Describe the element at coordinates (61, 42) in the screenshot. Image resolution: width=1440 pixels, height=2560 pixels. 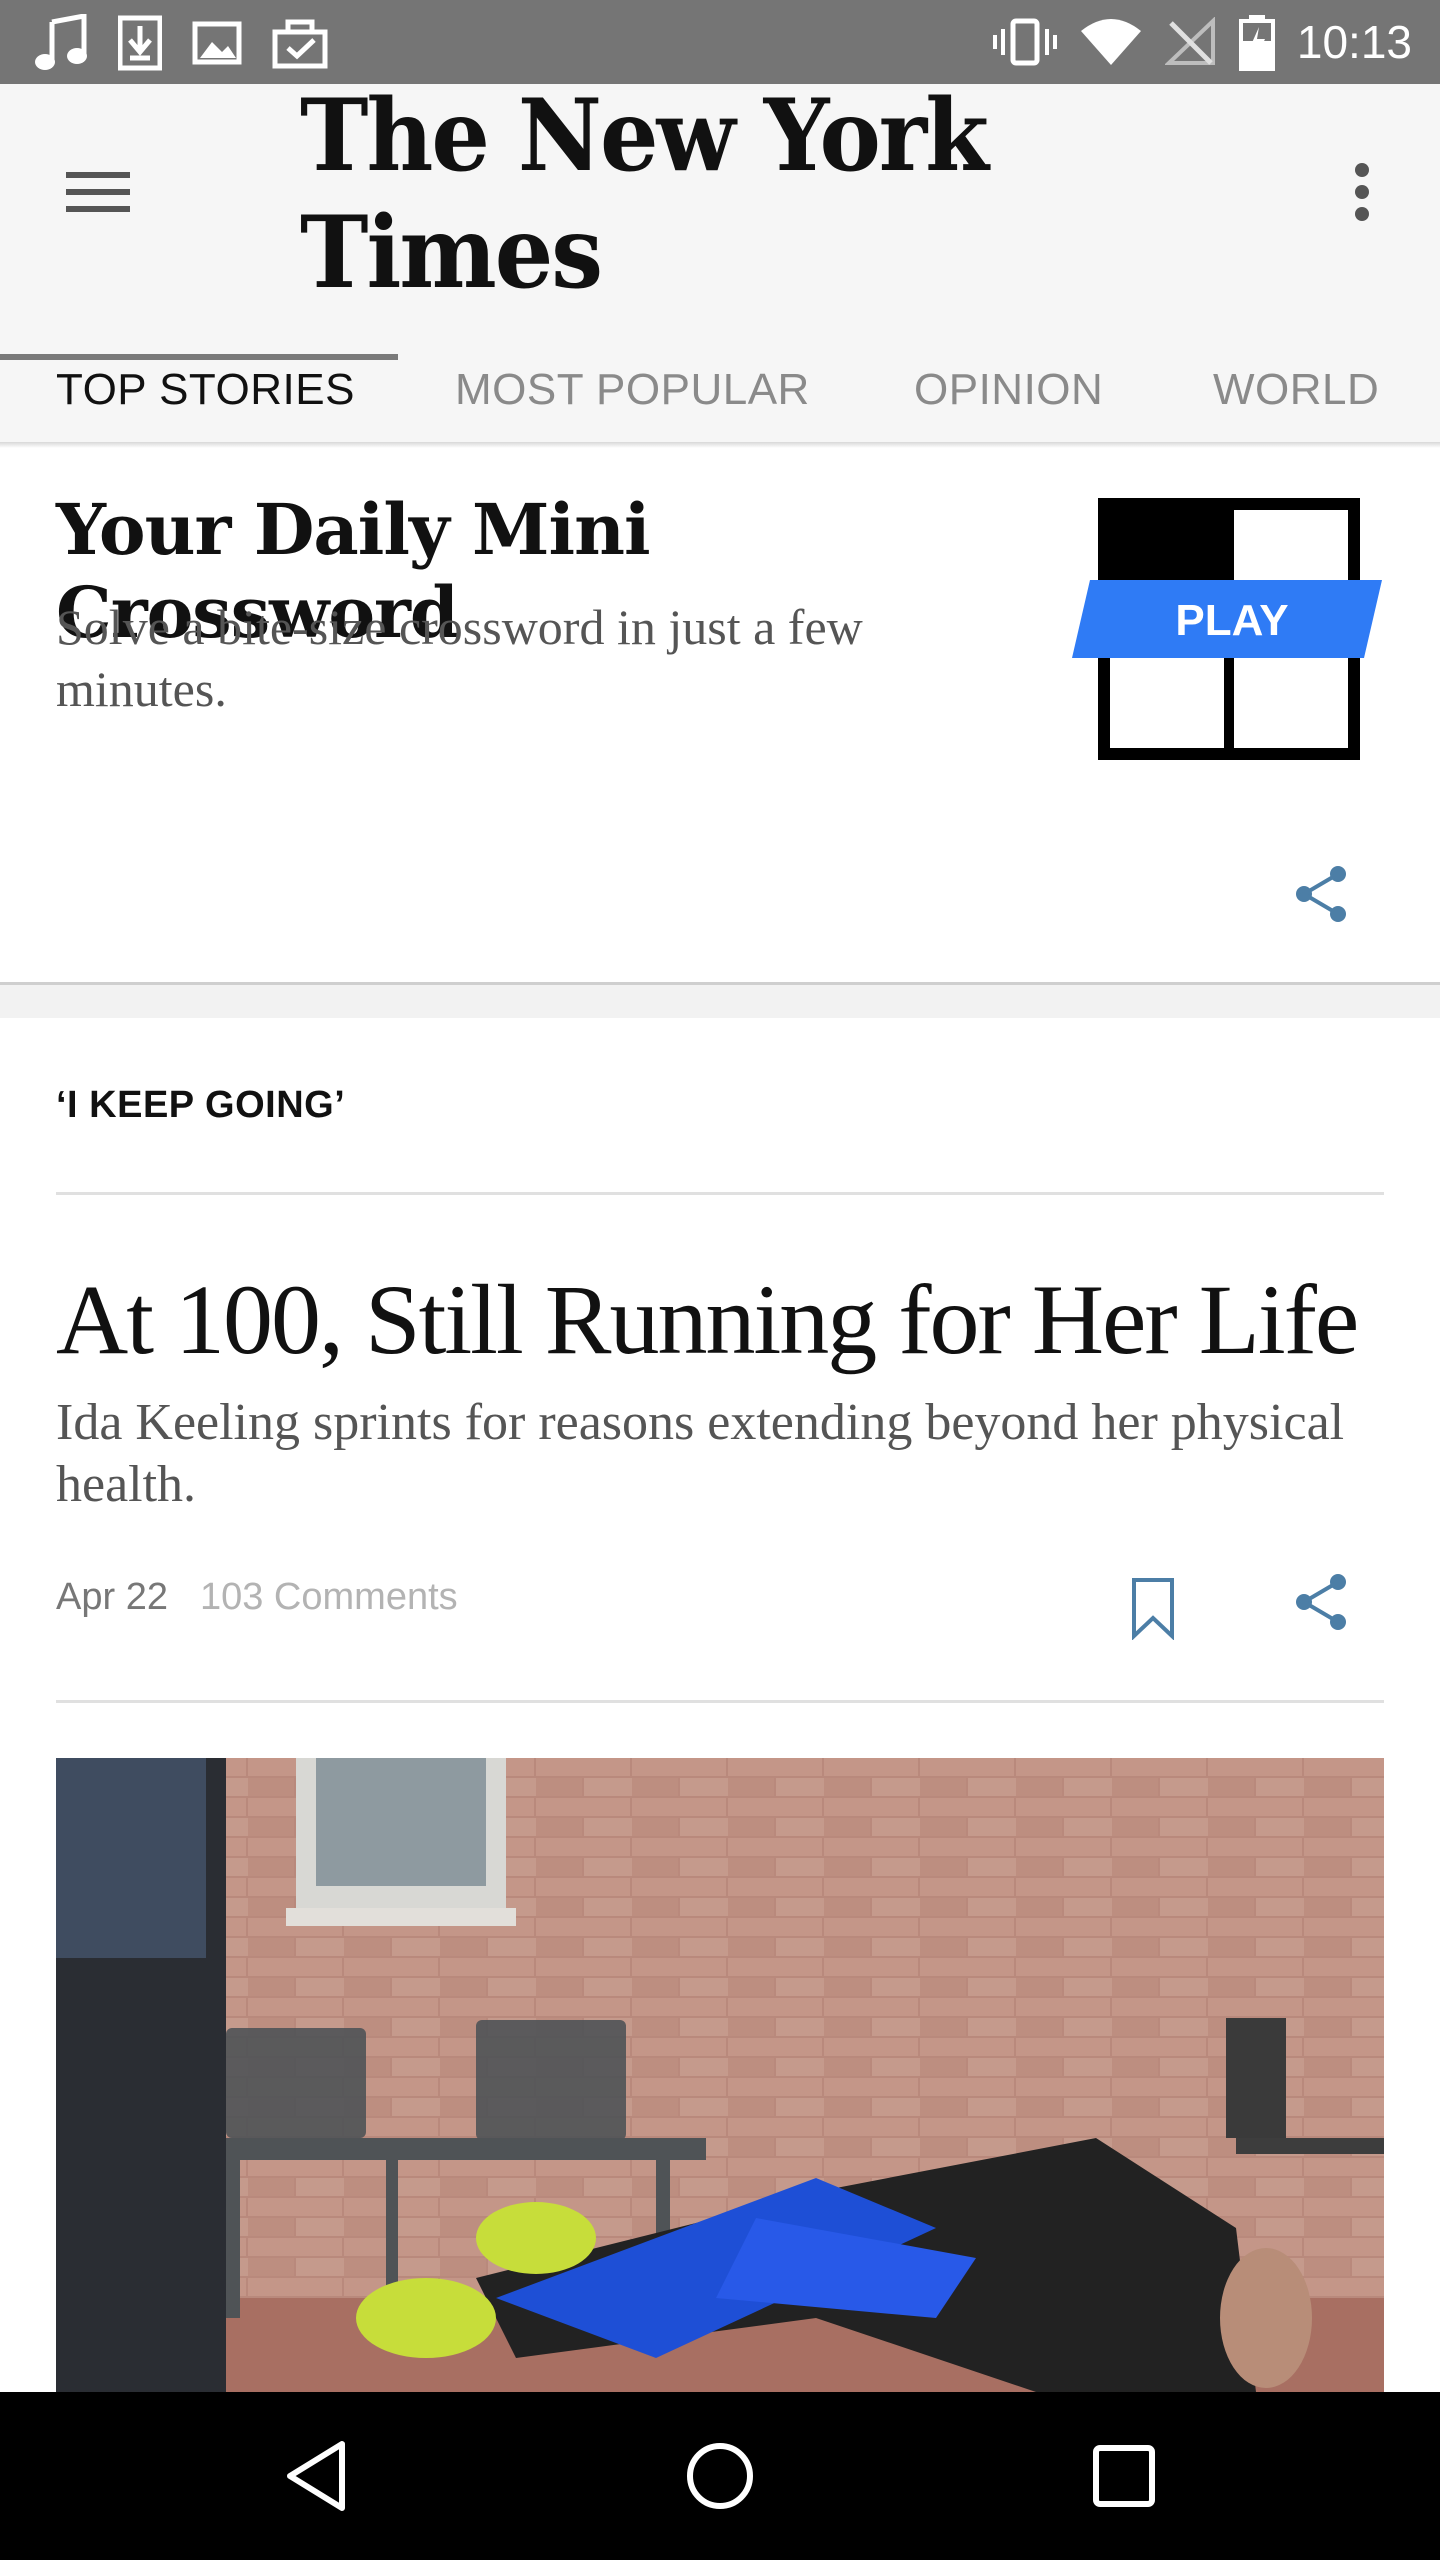
I see `music-note-icon` at that location.